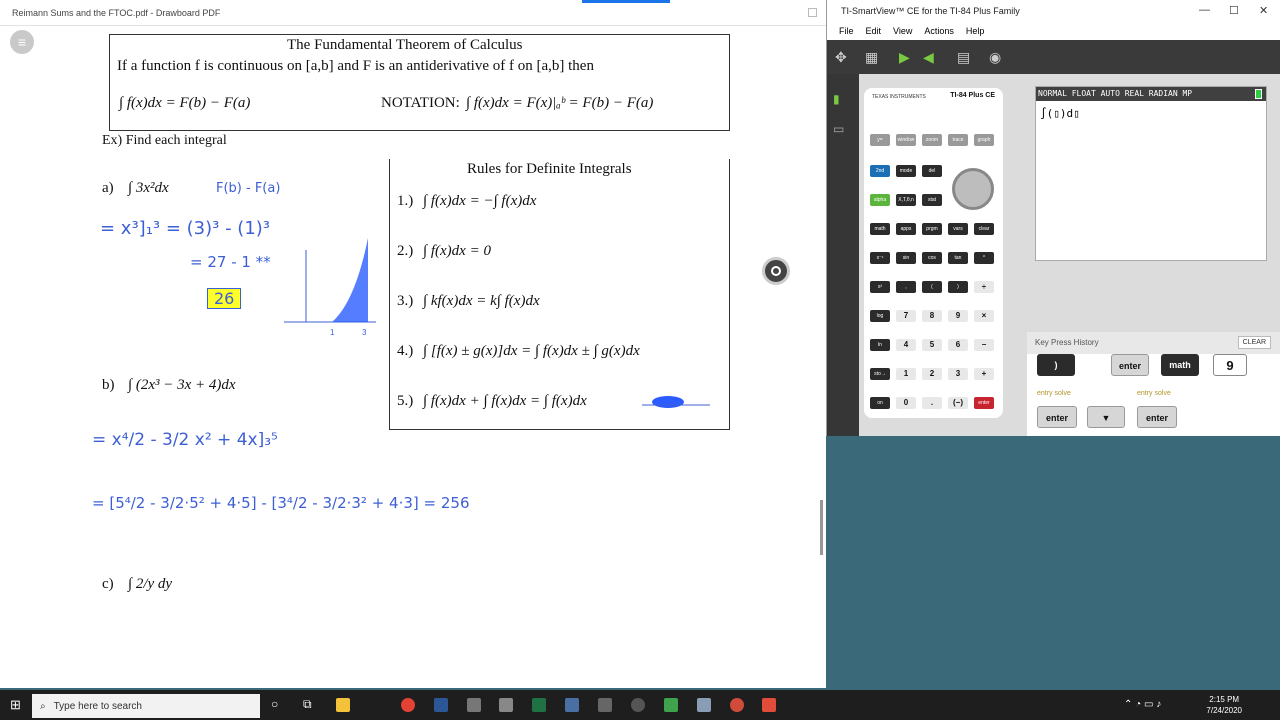  I want to click on minimize-icon: —, so click(1204, 10).